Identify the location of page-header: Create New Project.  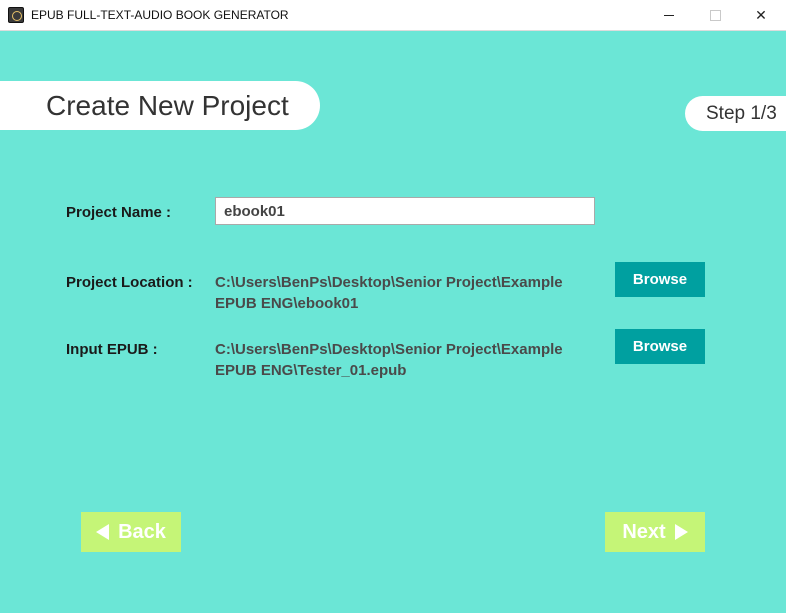
(160, 105).